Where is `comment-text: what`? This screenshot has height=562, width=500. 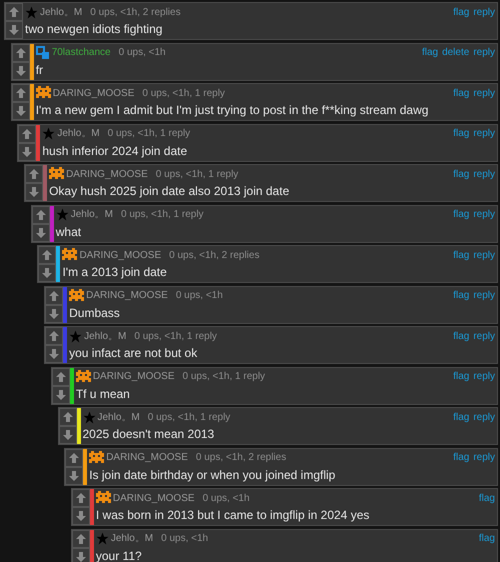 comment-text: what is located at coordinates (69, 232).